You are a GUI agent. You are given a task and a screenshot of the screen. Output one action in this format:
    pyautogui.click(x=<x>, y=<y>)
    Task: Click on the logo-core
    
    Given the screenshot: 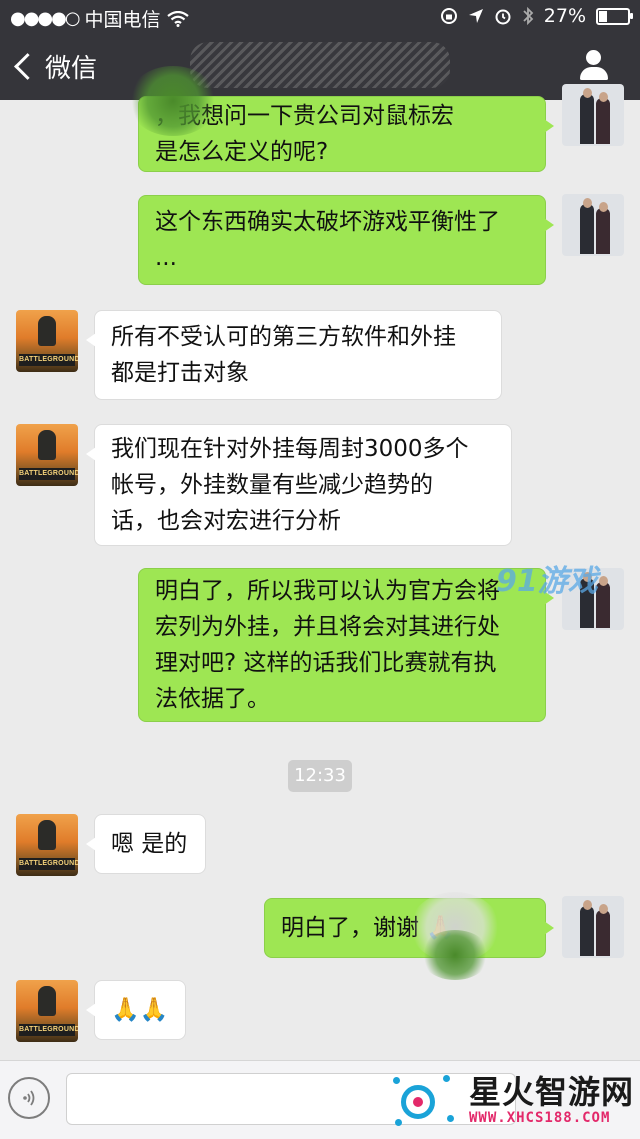 What is the action you would take?
    pyautogui.click(x=417, y=1102)
    